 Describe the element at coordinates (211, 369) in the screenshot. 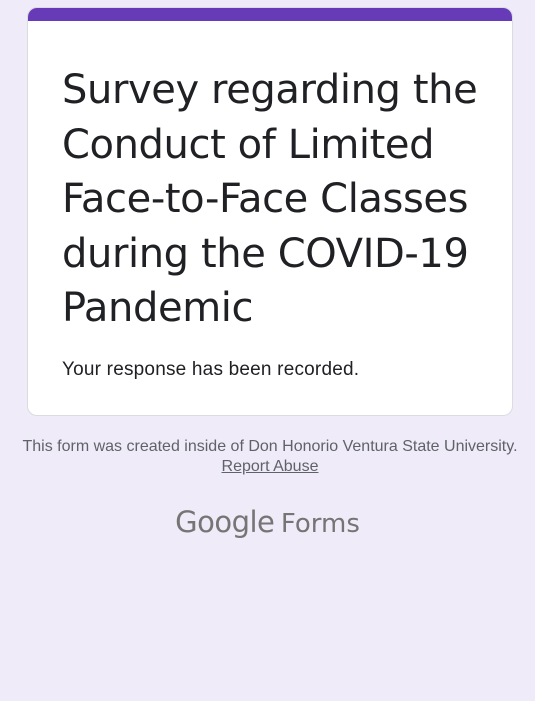

I see `confirmation-message: Your response has been recorded.` at that location.